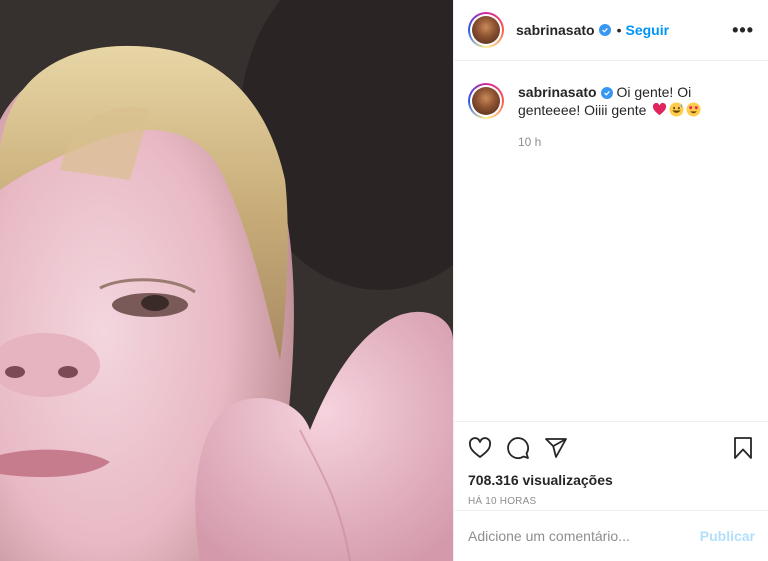 The width and height of the screenshot is (768, 561). I want to click on post-header: sabrinasato • Seguir •••, so click(611, 30).